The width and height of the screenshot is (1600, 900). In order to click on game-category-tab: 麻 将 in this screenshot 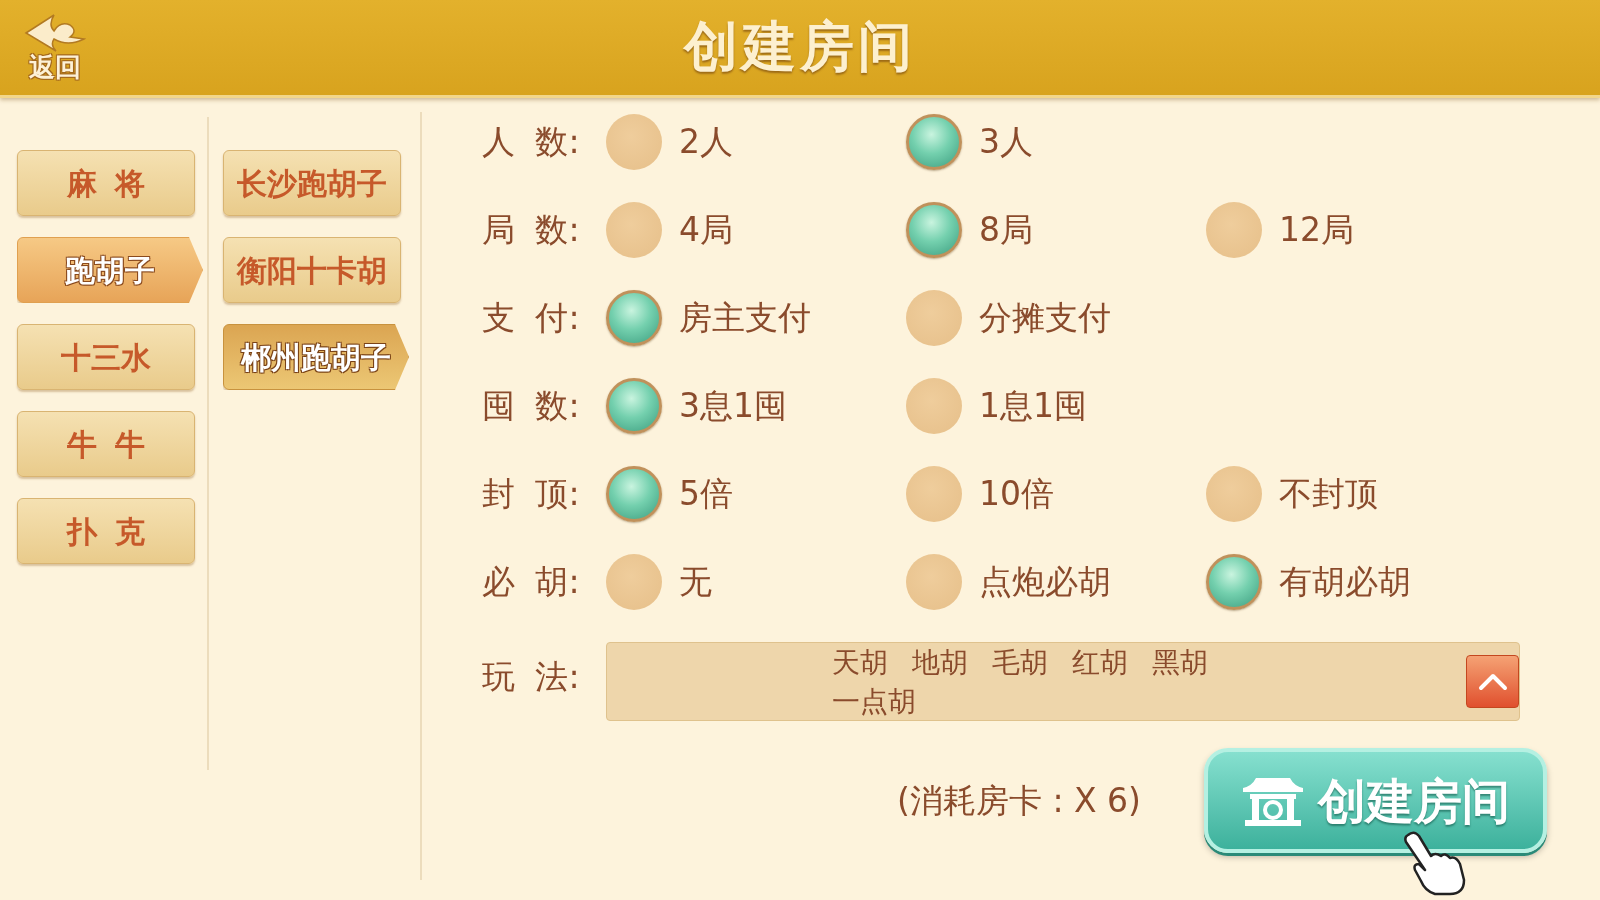, I will do `click(106, 183)`.